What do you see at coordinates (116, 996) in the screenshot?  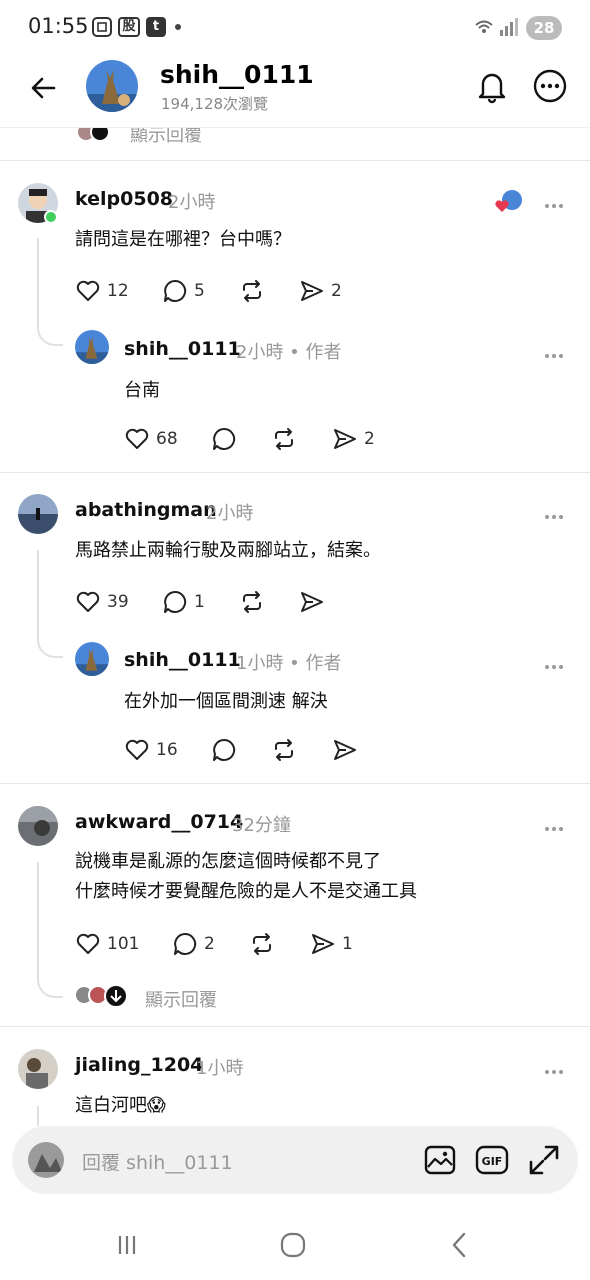 I see `arrow-down-icon` at bounding box center [116, 996].